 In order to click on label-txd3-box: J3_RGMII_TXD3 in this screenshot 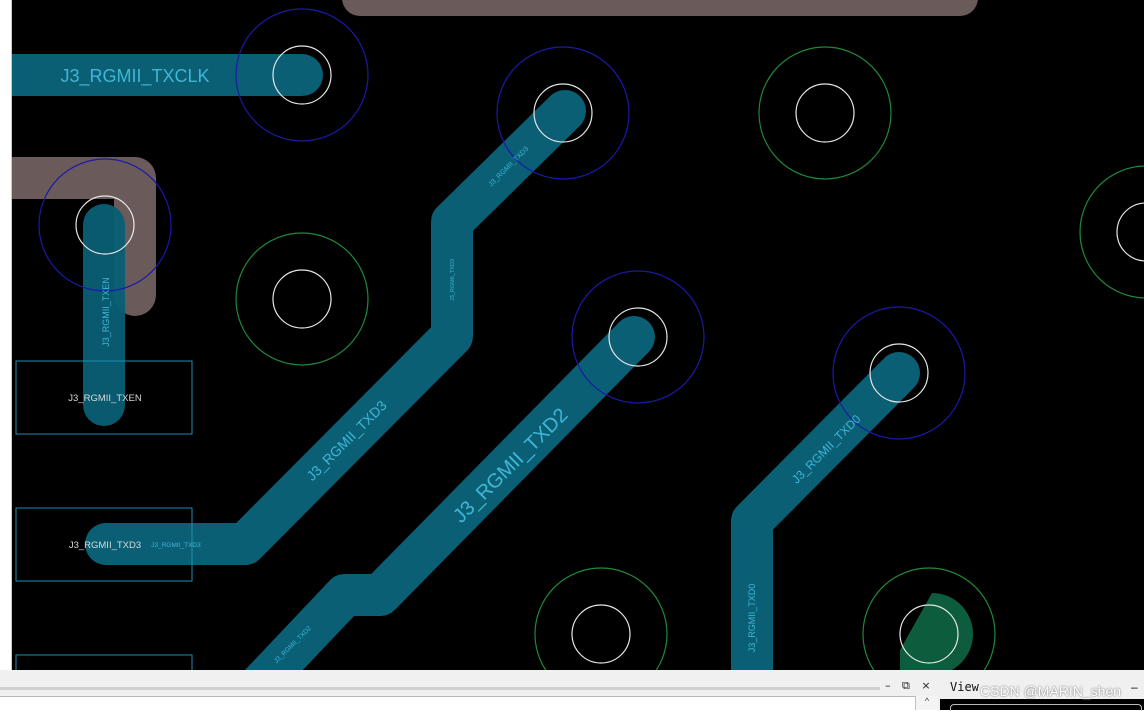, I will do `click(105, 545)`.